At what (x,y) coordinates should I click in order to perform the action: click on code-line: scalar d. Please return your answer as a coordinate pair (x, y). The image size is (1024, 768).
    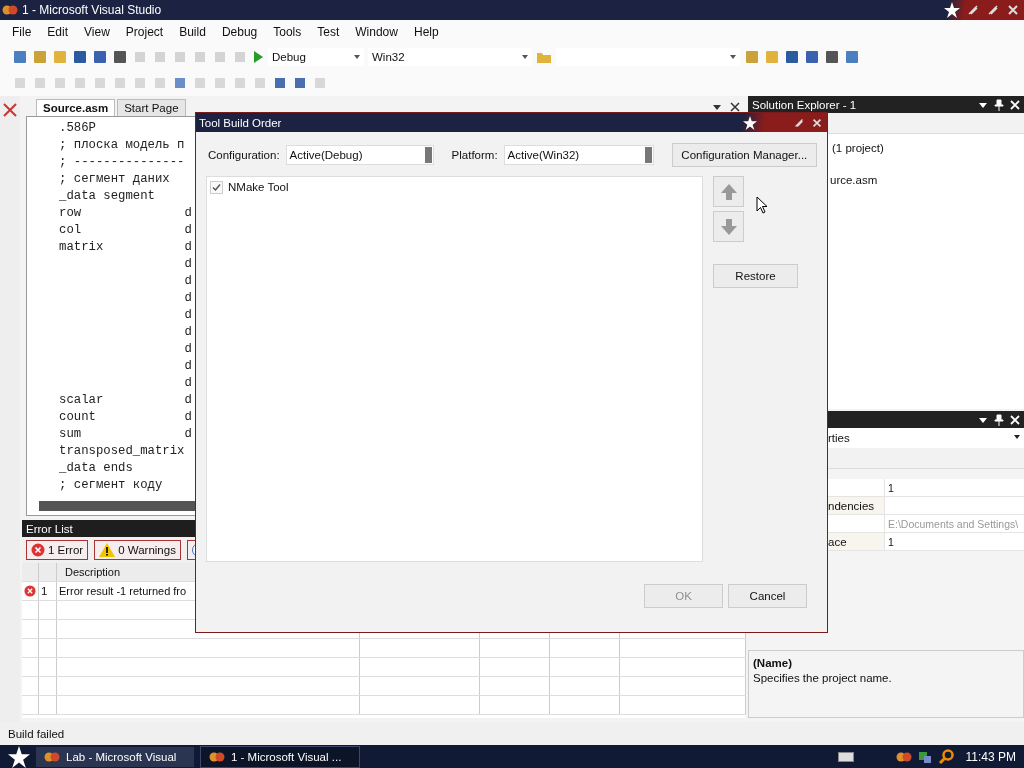
    Looking at the image, I should click on (125, 400).